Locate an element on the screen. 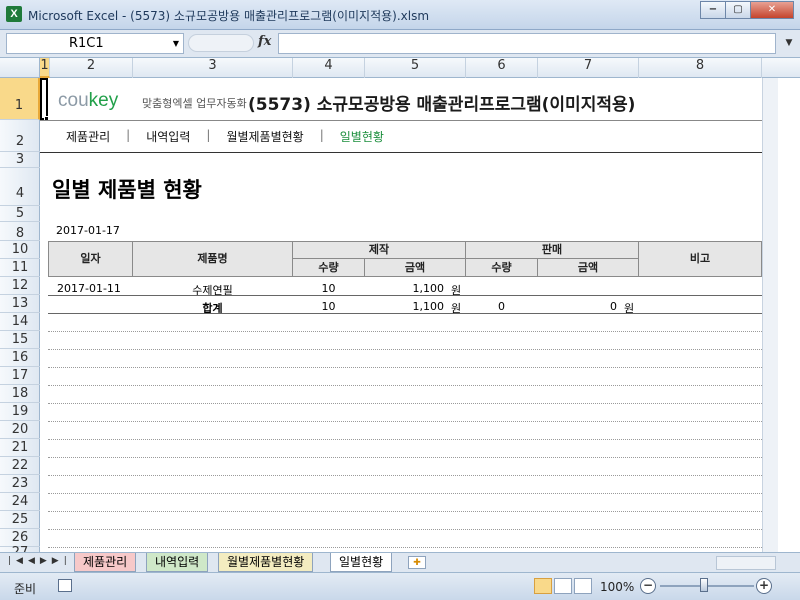  header-product: 제품명 is located at coordinates (212, 259).